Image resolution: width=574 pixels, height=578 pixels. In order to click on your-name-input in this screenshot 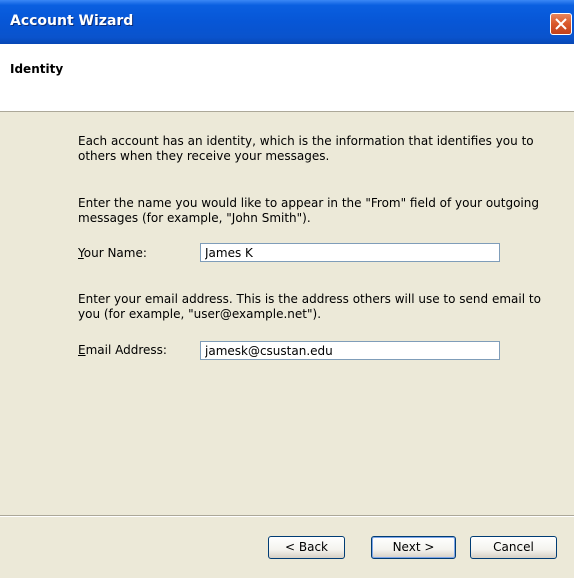, I will do `click(350, 252)`.